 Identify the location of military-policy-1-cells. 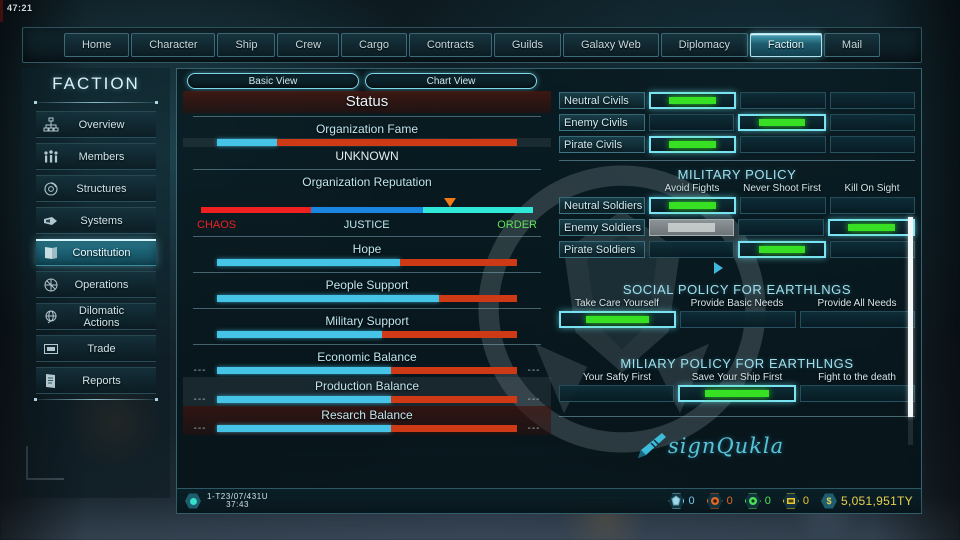
(782, 227).